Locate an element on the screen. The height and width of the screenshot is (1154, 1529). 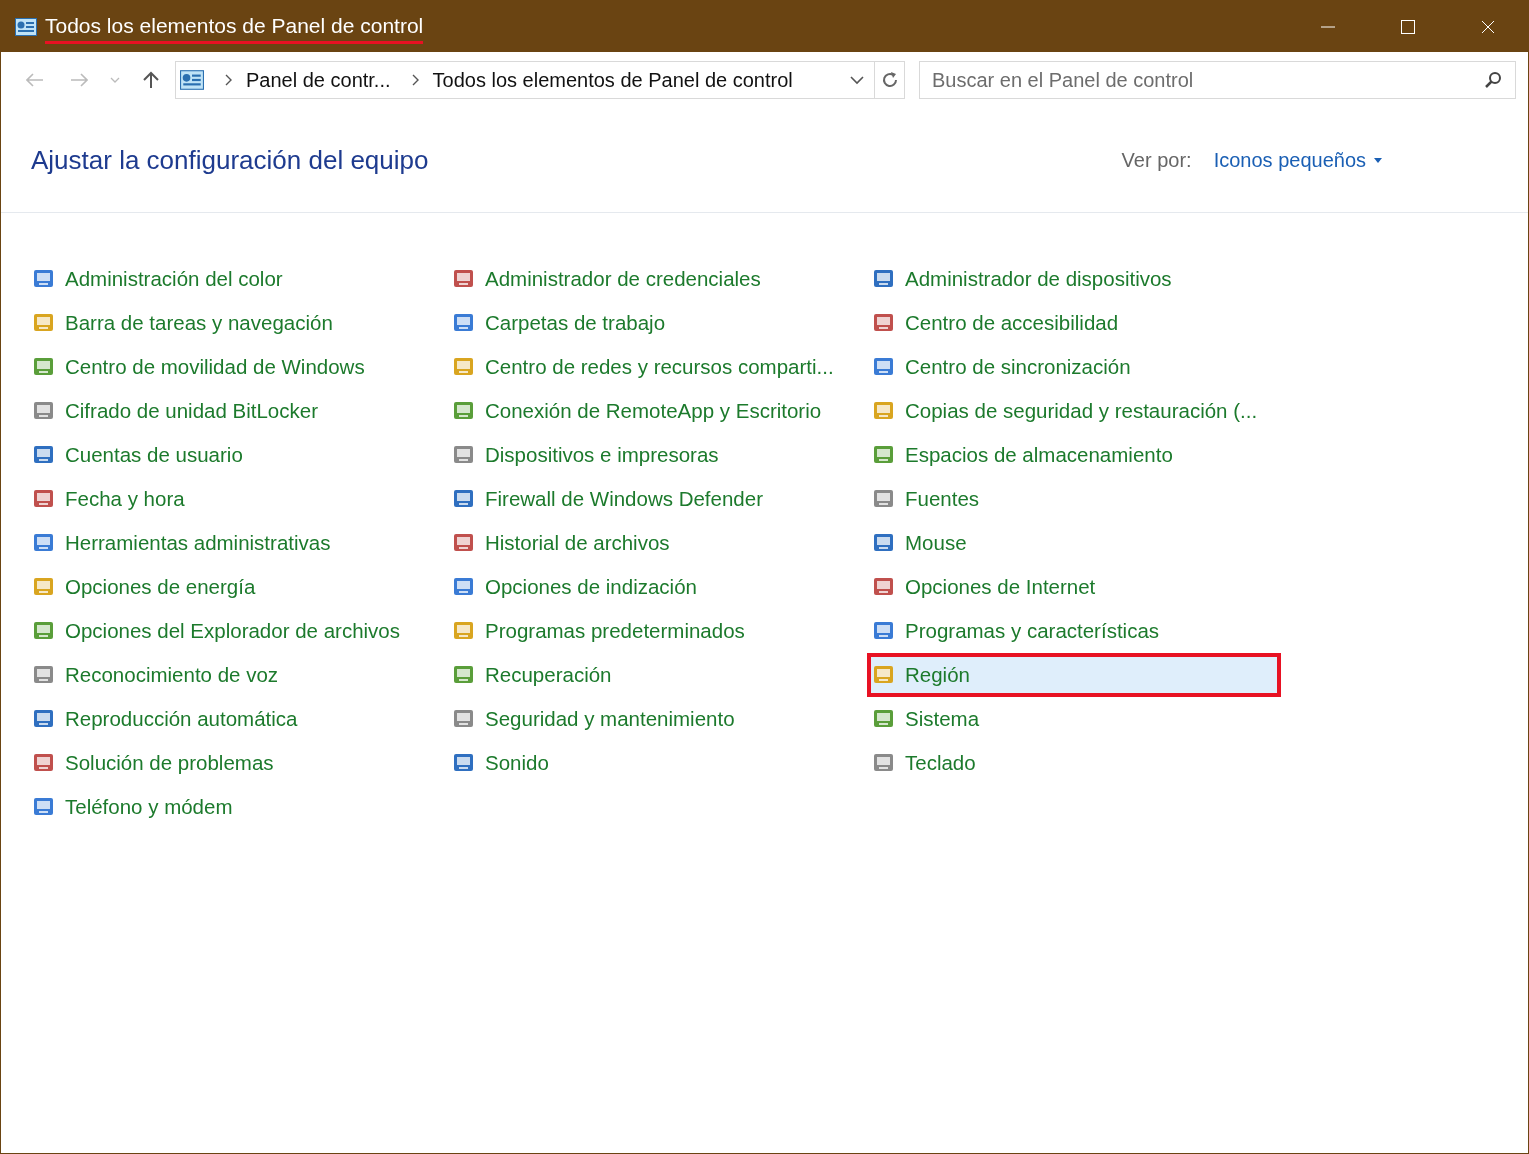
window-title: Todos los elementos de Panel de control is located at coordinates (234, 28).